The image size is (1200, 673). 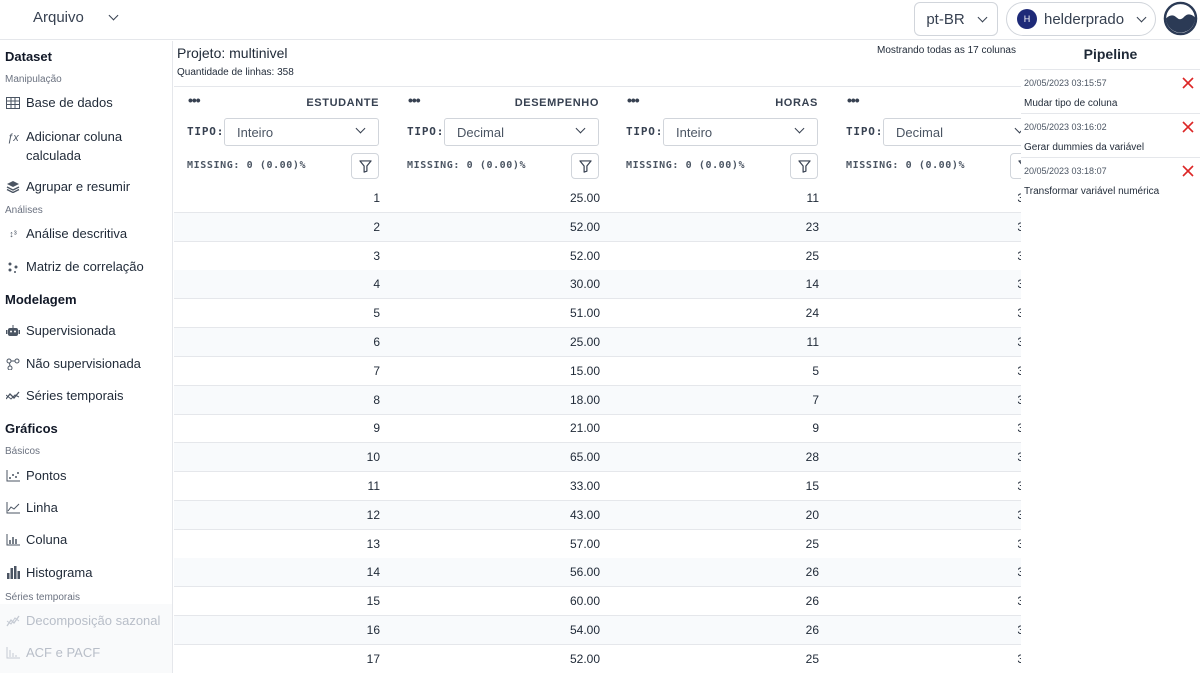 I want to click on username: helderprado, so click(x=1084, y=19).